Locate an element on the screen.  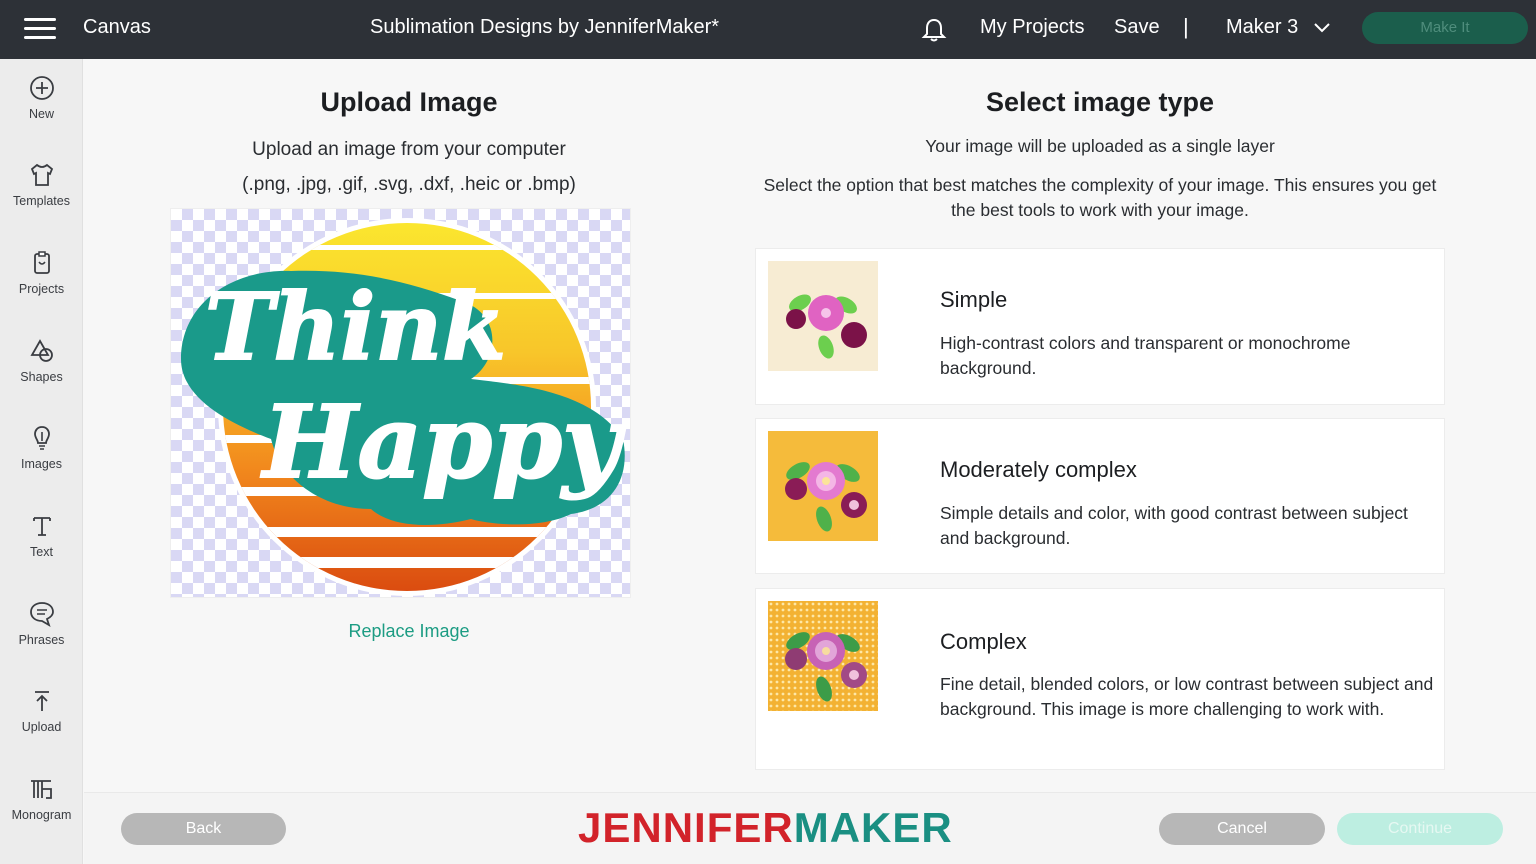
image-preview: Think Happy is located at coordinates (400, 403).